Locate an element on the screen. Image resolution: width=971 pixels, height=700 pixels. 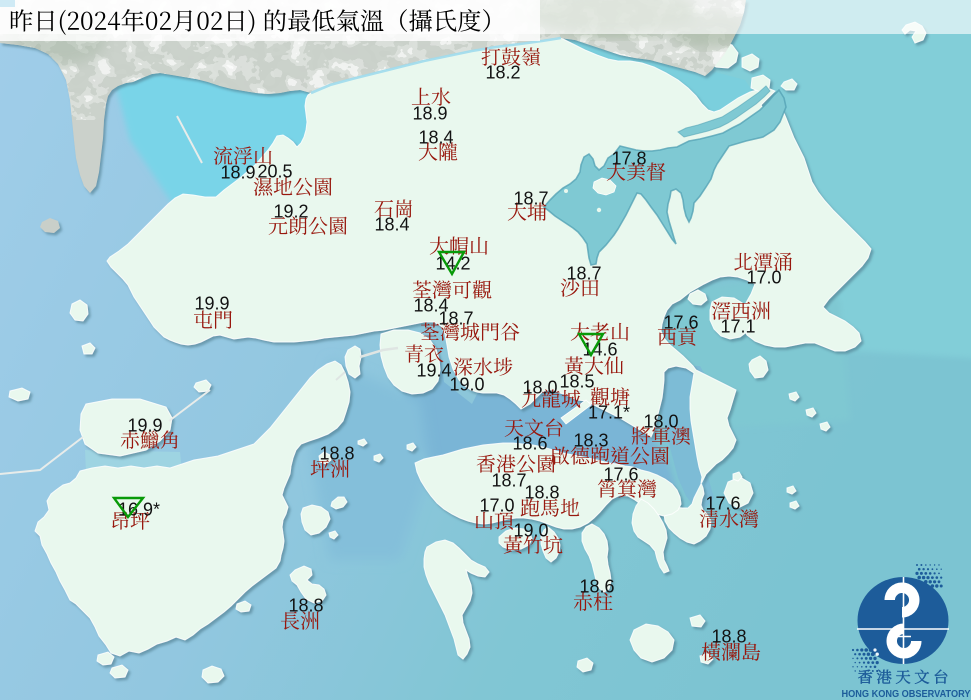
svg-text: 19.2 is located at coordinates (290, 212).